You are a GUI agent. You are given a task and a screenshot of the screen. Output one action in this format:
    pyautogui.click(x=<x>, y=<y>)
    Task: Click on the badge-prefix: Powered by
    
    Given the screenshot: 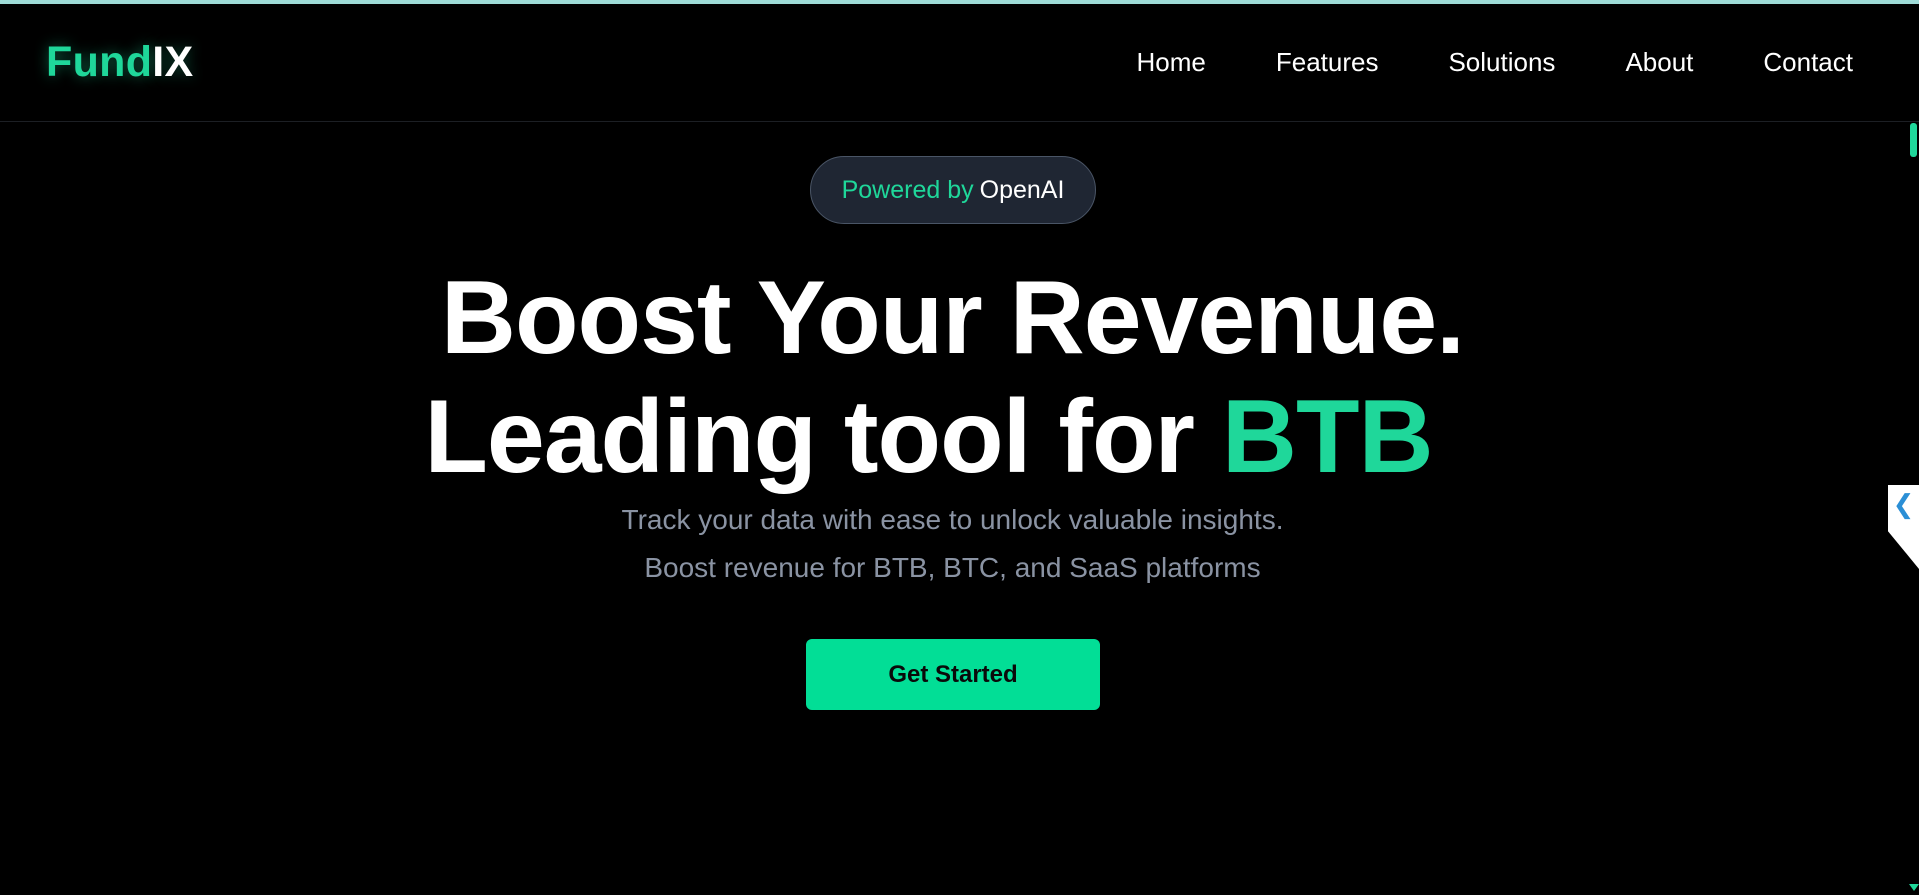 What is the action you would take?
    pyautogui.click(x=907, y=189)
    